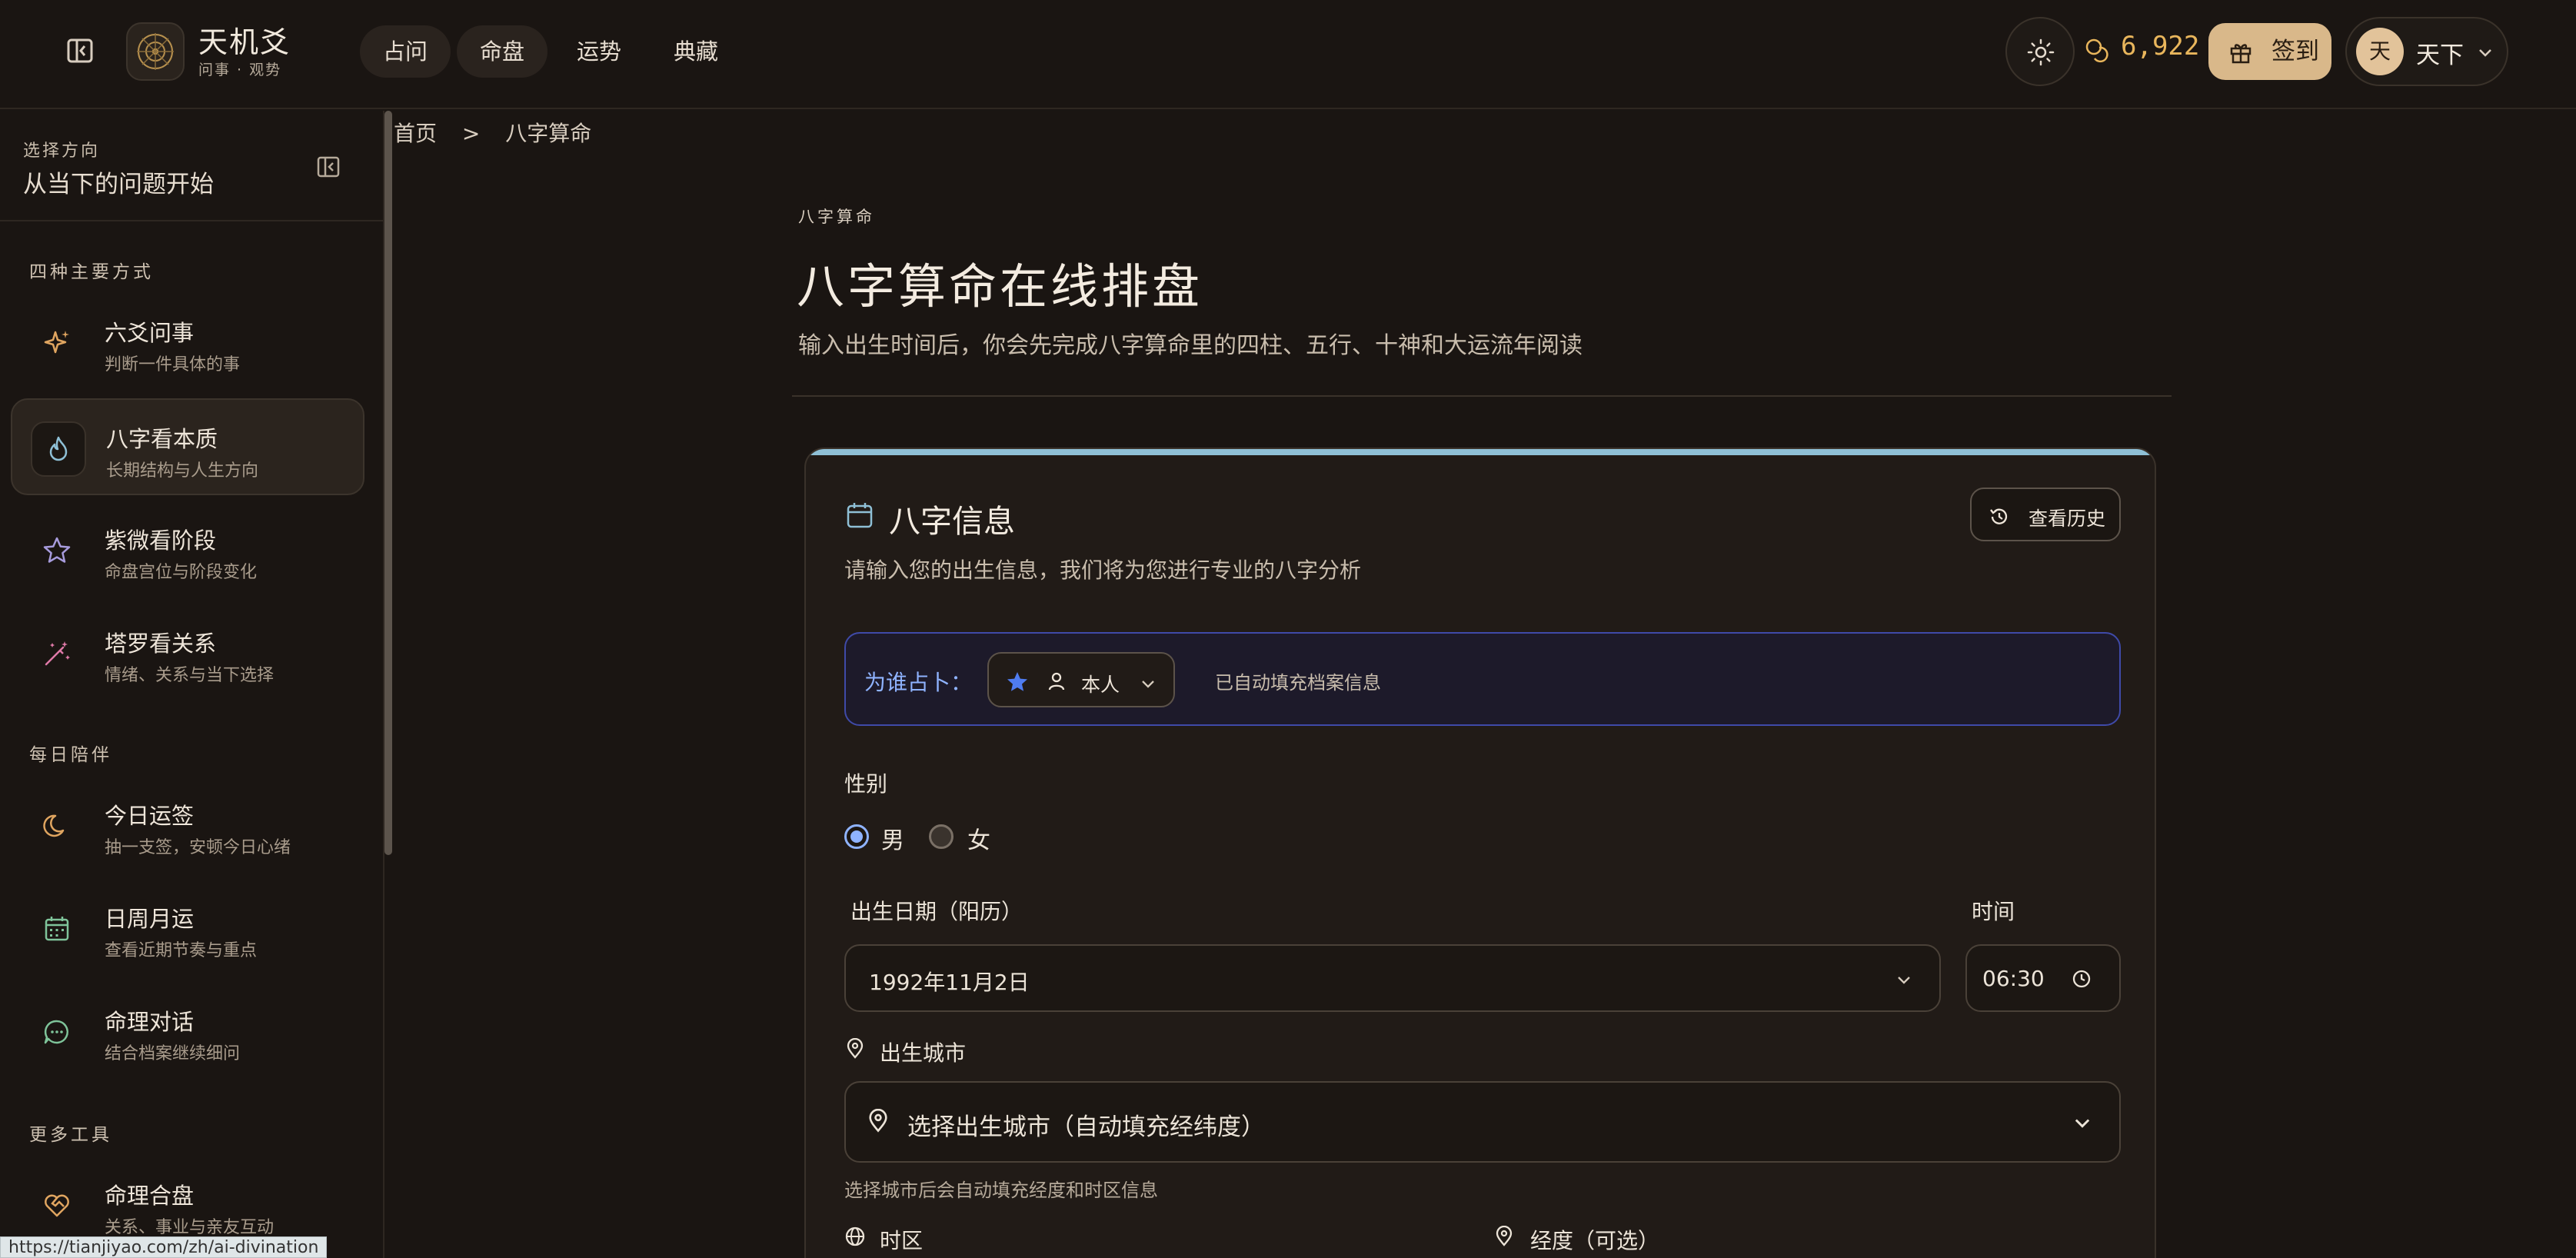  Describe the element at coordinates (164, 1247) in the screenshot. I see `status-bar-url: https://tianjiyao.com/zh/ai-divination` at that location.